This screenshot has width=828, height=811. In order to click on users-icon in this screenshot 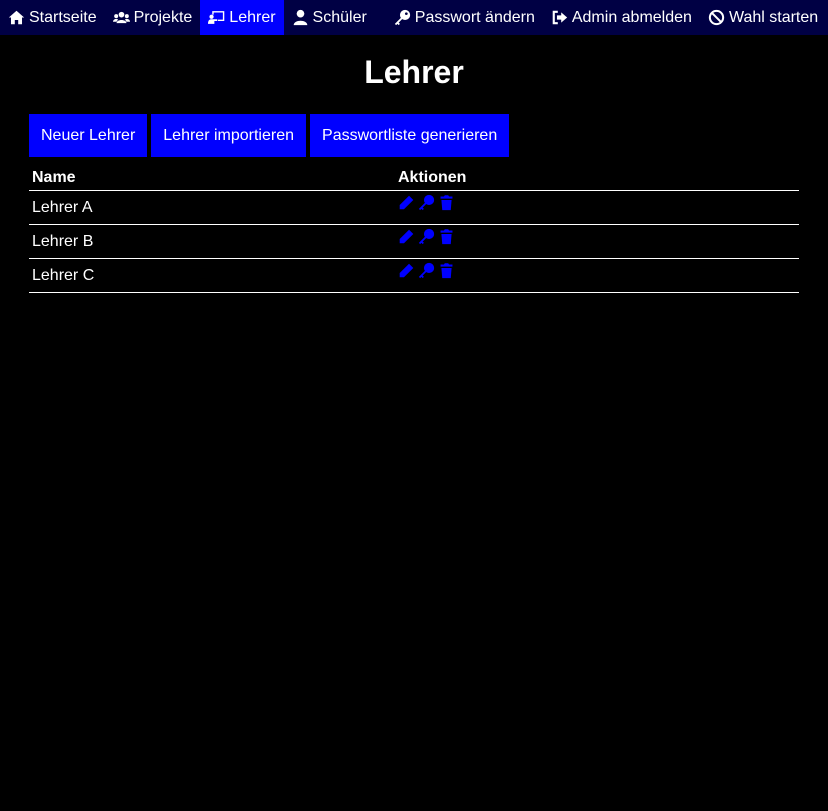, I will do `click(121, 17)`.